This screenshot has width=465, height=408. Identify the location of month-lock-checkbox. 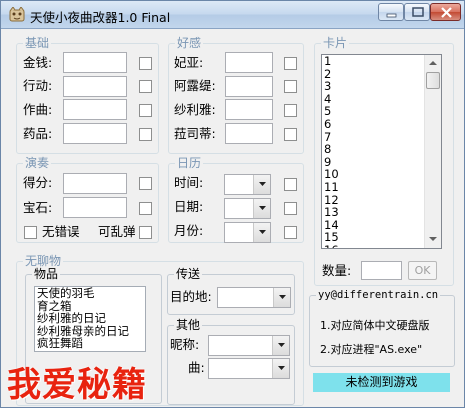
(290, 232).